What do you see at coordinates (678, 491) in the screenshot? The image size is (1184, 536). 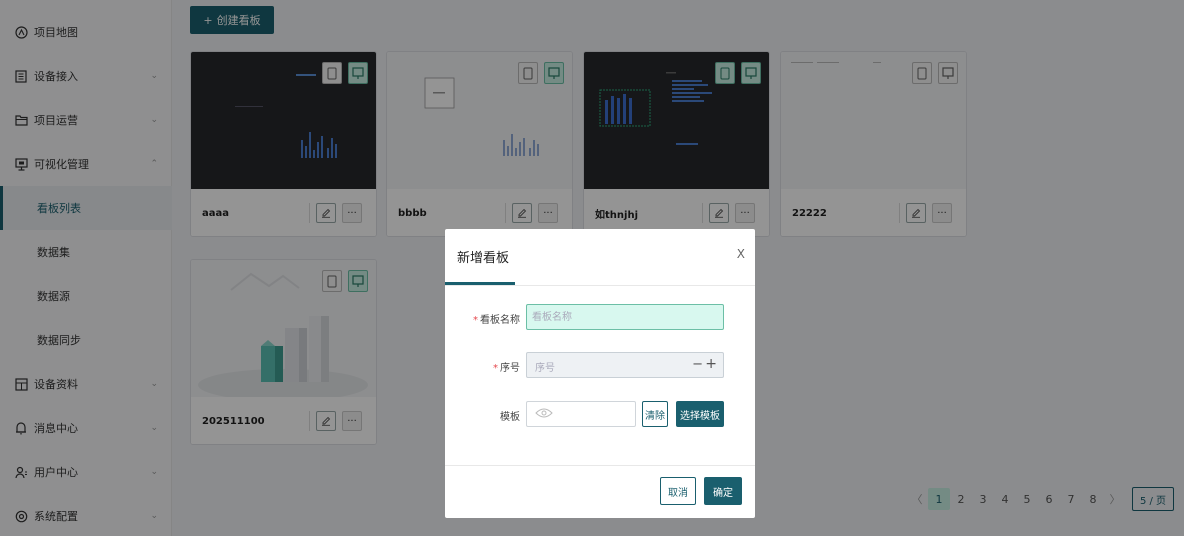 I see `cancel-button: 取消` at bounding box center [678, 491].